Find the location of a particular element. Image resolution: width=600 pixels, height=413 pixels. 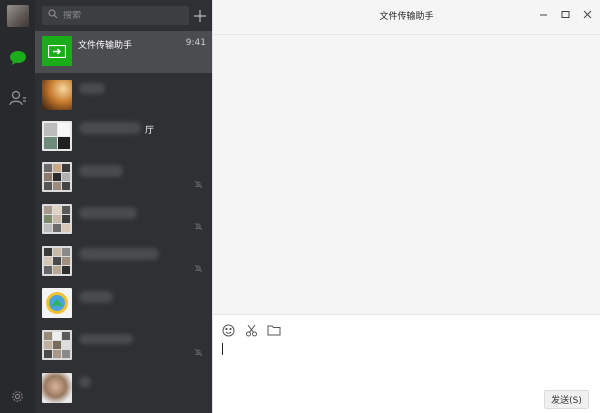

chat-item-file-transfer: 文件传输助手 9:41 is located at coordinates (123, 52).